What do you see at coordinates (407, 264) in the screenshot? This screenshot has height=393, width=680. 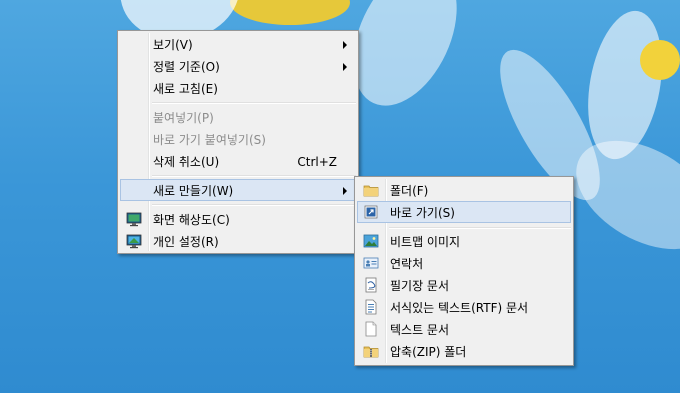 I see `menu-item-label: 연락처` at bounding box center [407, 264].